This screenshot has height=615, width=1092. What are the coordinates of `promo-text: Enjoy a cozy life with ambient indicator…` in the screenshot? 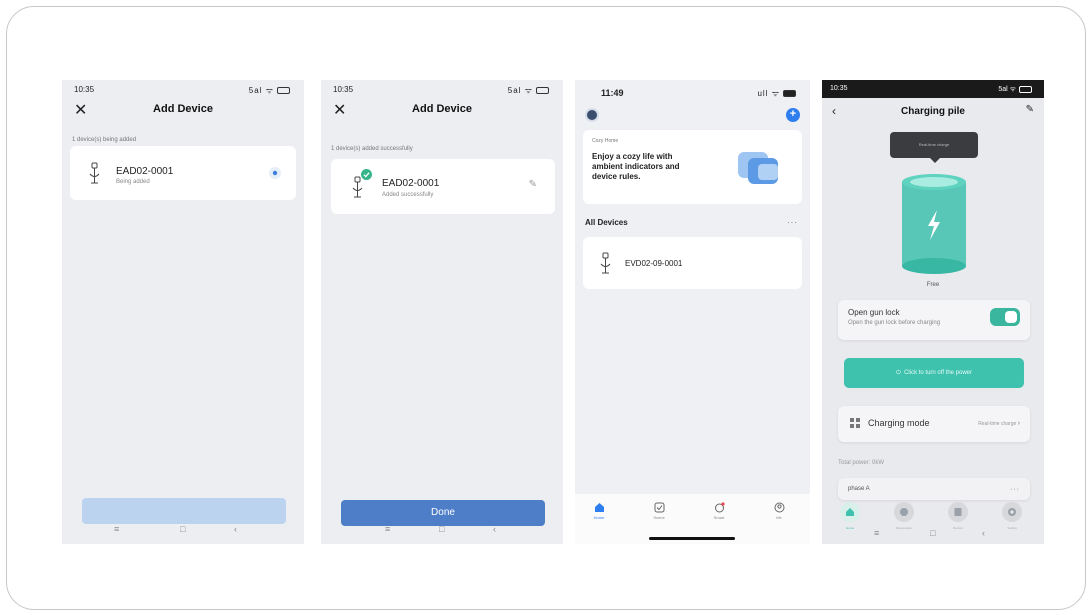 It's located at (636, 166).